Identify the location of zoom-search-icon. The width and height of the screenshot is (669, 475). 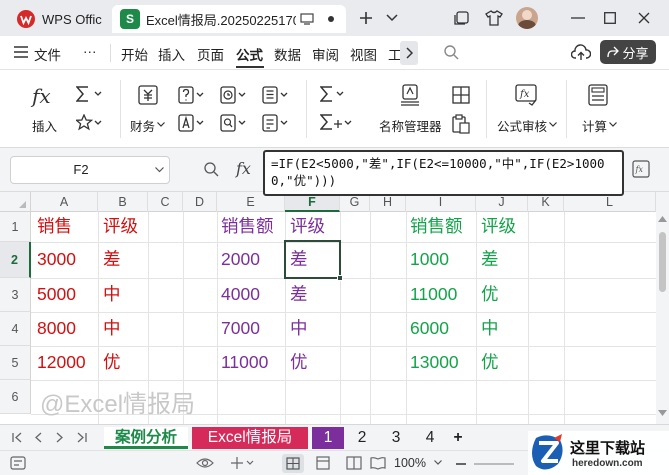
(211, 169).